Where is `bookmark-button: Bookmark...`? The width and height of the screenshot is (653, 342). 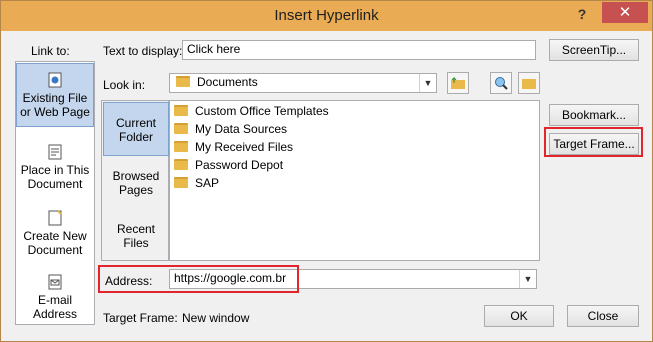 bookmark-button: Bookmark... is located at coordinates (594, 115).